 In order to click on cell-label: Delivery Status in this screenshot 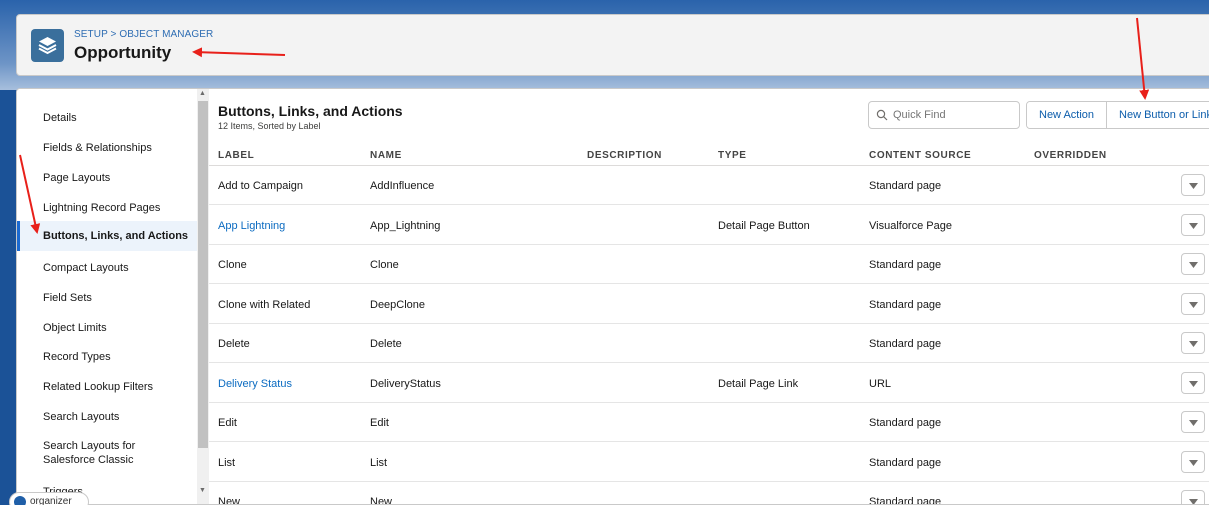, I will do `click(255, 384)`.